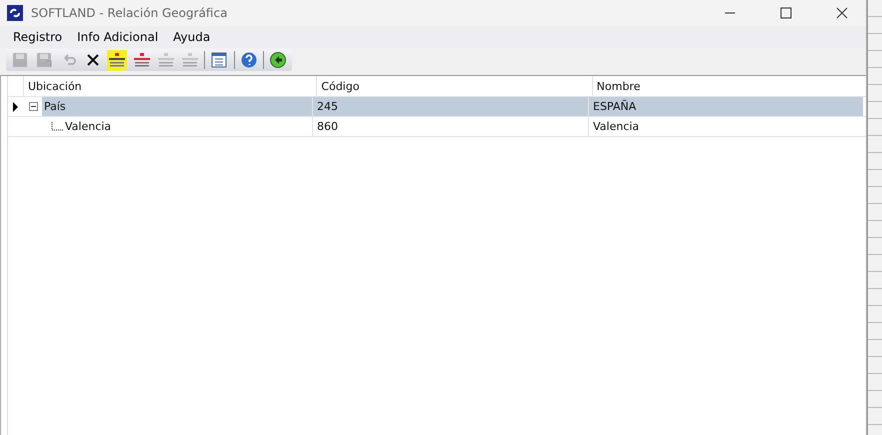 The image size is (882, 435). Describe the element at coordinates (187, 126) in the screenshot. I see `tree-cell: Valencia` at that location.